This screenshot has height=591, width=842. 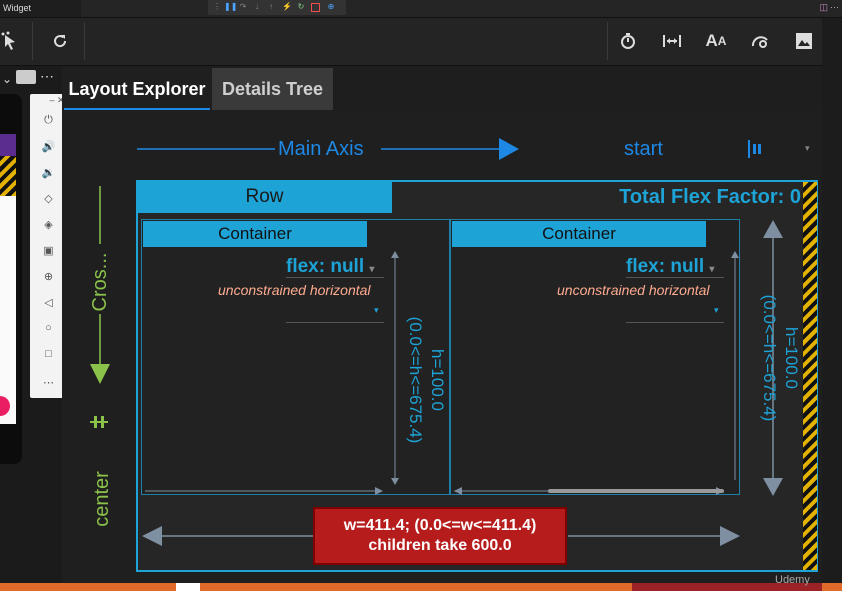 I want to click on overflow-indicator, so click(x=810, y=376).